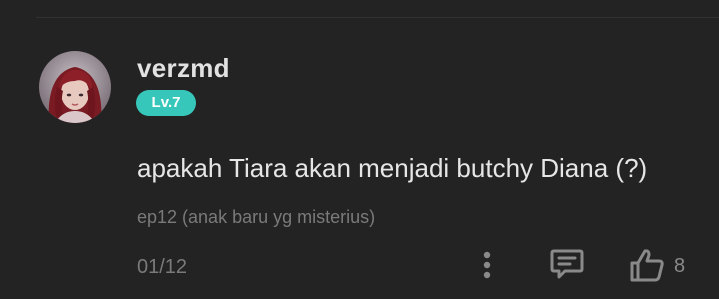  I want to click on episode-reference: ep12 (anak baru yg misterius), so click(256, 217).